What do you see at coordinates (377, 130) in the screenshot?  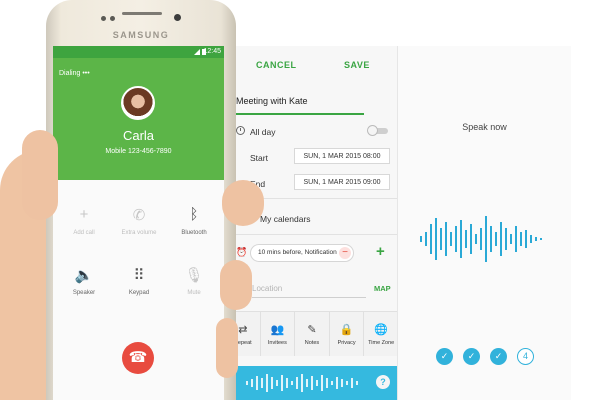 I see `all-day-toggle` at bounding box center [377, 130].